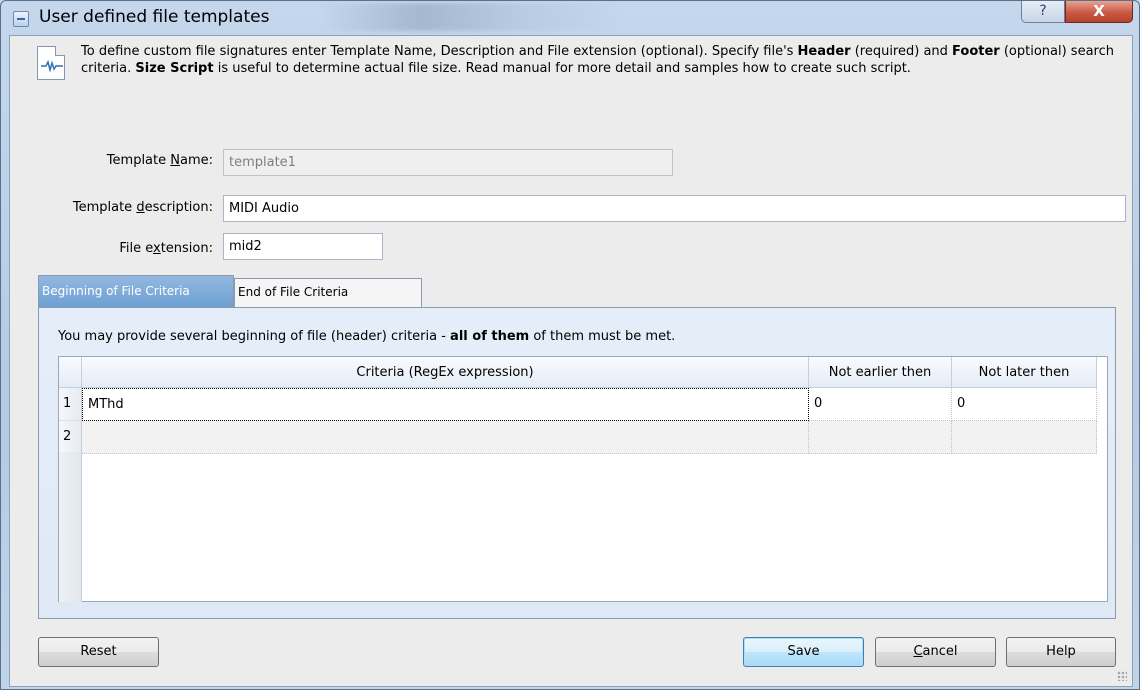  What do you see at coordinates (21, 19) in the screenshot?
I see `app-icon` at bounding box center [21, 19].